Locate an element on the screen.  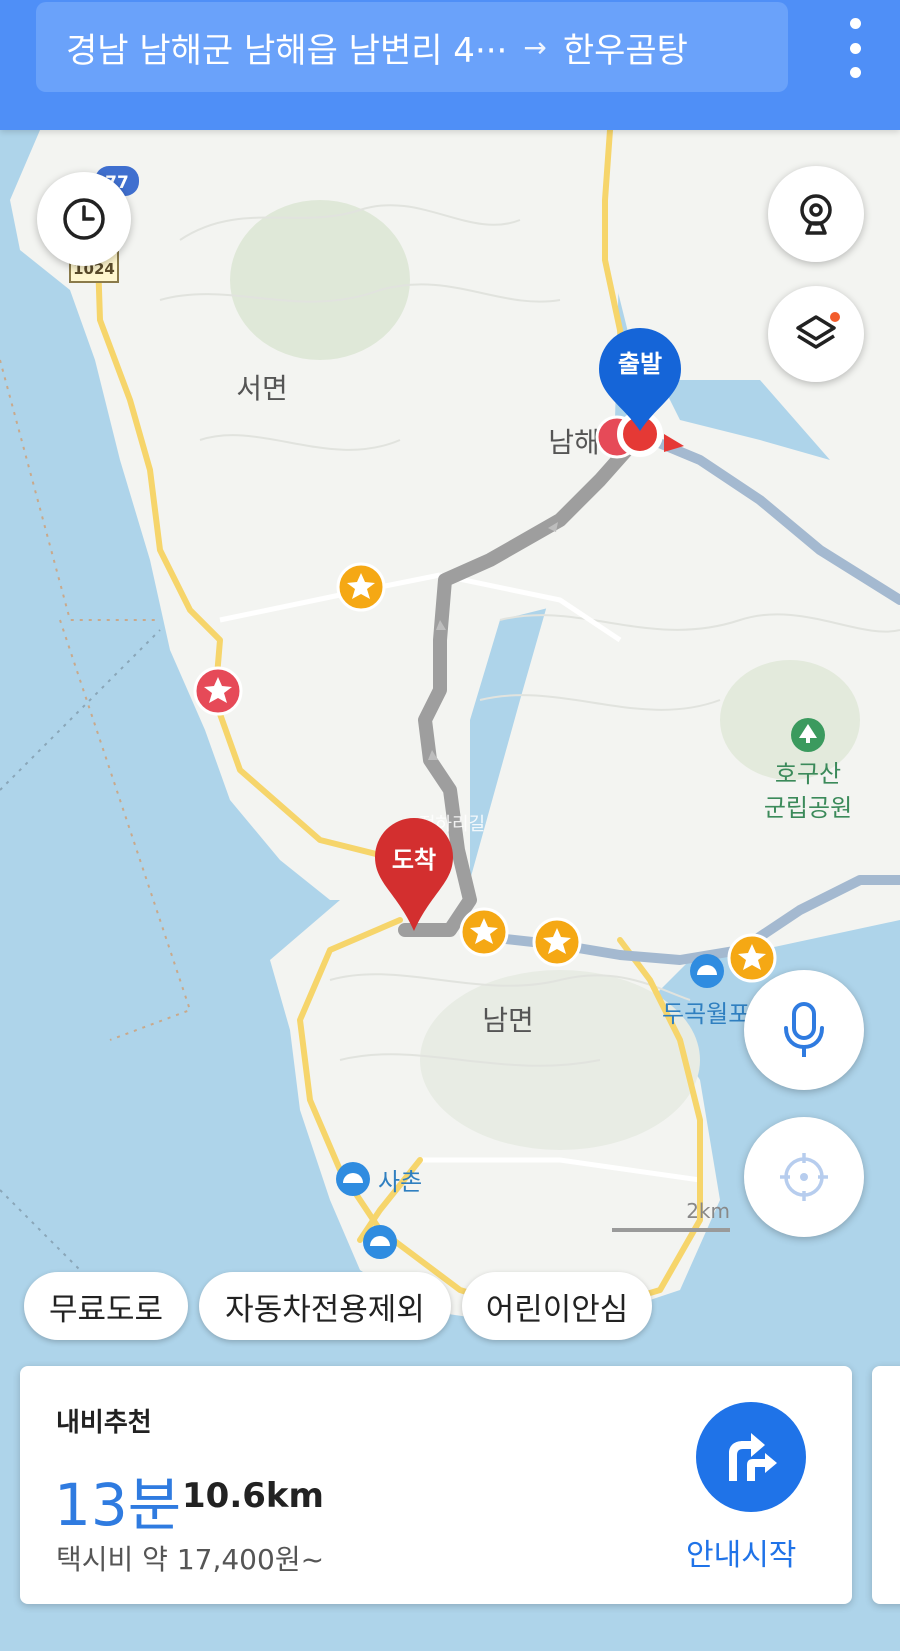
route-type-label: 내비추천 is located at coordinates (104, 1423).